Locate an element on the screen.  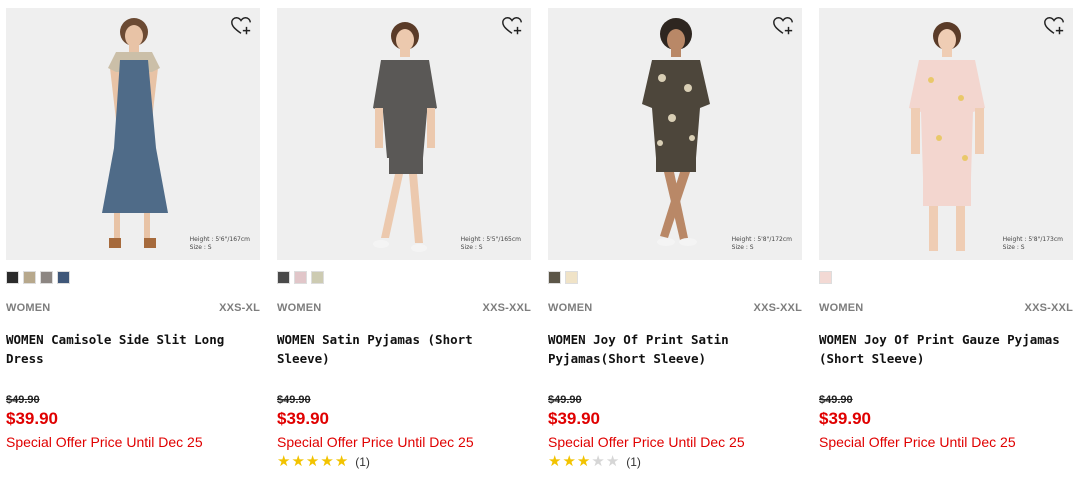
product-name: WOMEN Camisole Side Slit Long Dress is located at coordinates (133, 349).